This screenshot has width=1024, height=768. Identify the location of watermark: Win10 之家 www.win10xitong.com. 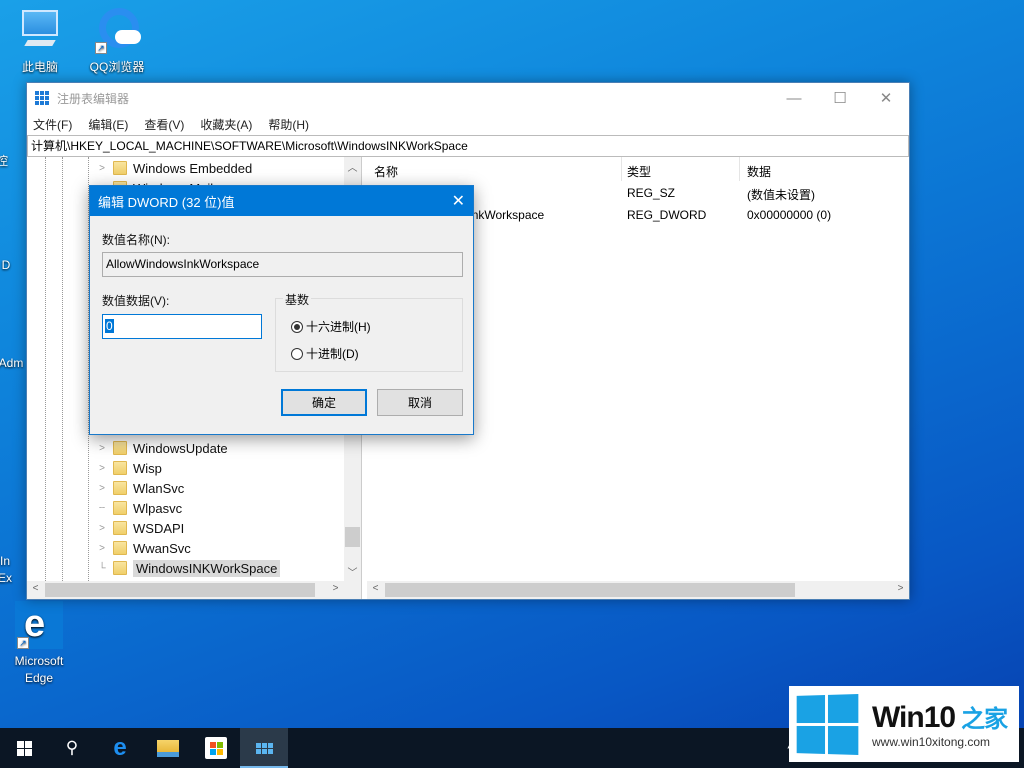
(904, 724).